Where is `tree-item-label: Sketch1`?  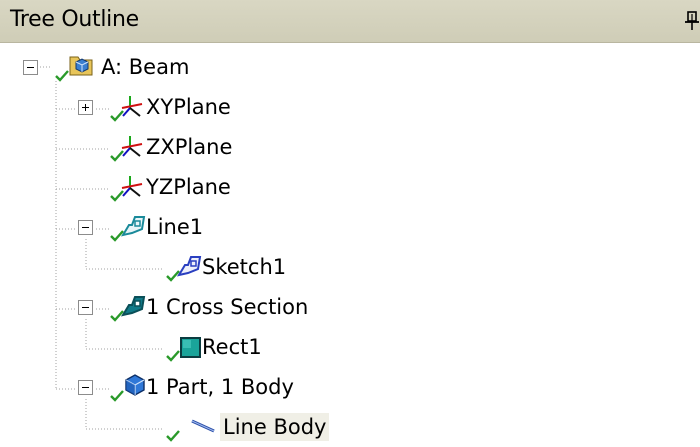
tree-item-label: Sketch1 is located at coordinates (244, 267).